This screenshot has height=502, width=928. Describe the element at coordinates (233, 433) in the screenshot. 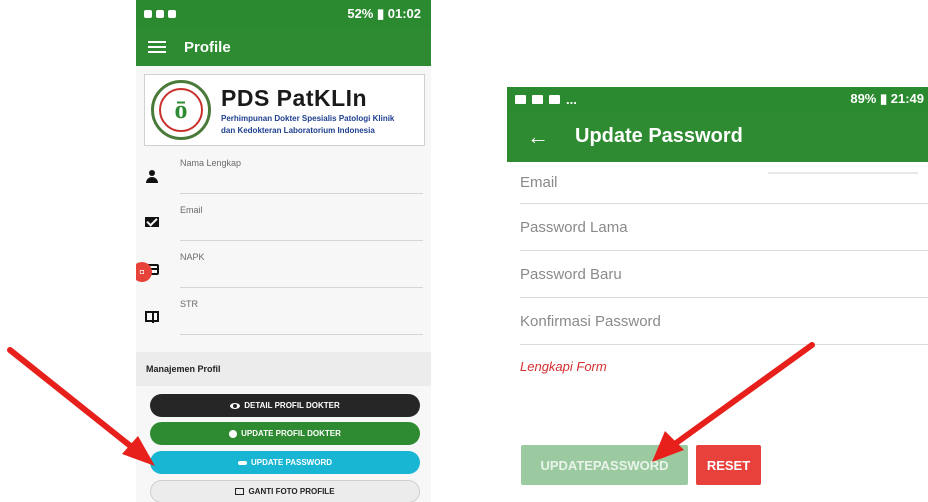

I see `account-icon` at that location.